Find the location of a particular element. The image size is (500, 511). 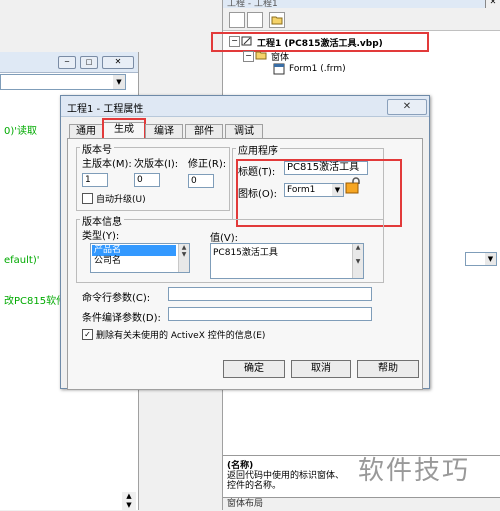

tab-general: 通用 is located at coordinates (86, 131).